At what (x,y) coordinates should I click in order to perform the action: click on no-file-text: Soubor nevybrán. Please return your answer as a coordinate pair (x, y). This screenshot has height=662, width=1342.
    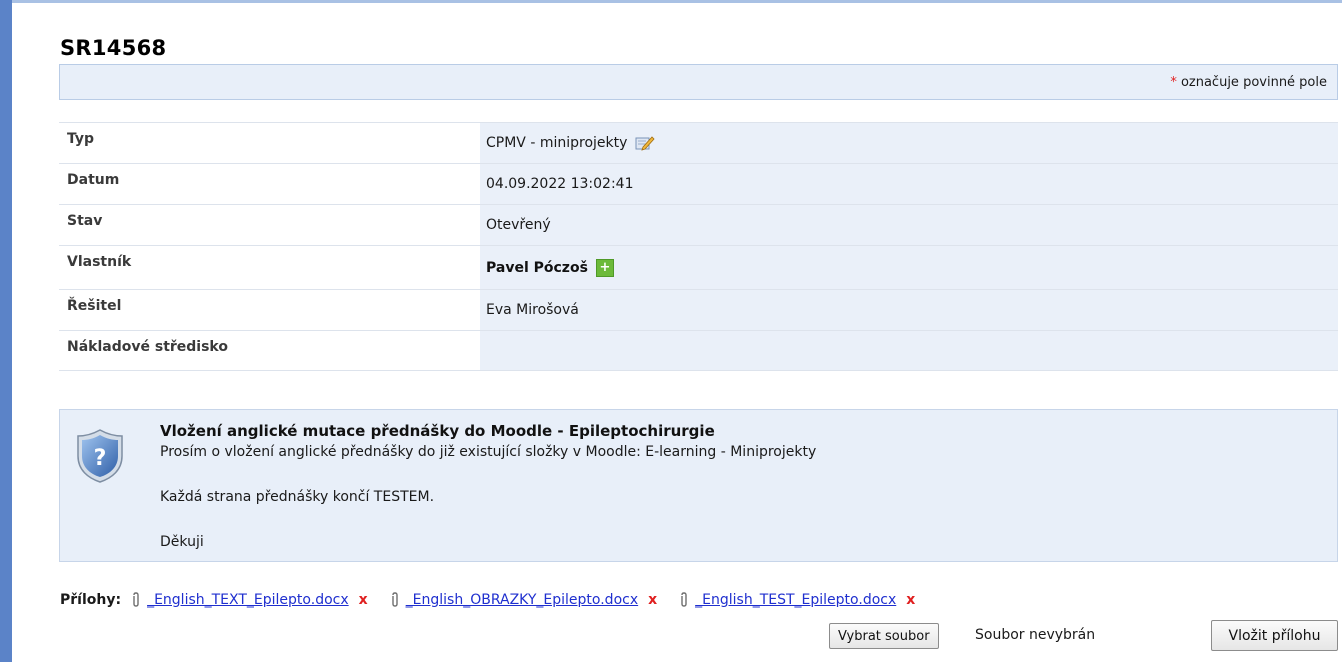
    Looking at the image, I should click on (1035, 635).